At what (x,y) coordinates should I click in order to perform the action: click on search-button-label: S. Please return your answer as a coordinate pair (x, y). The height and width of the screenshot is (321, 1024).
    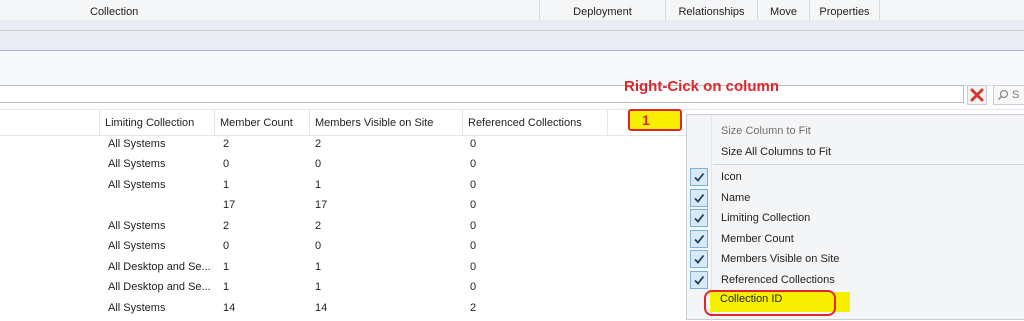
    Looking at the image, I should click on (1016, 95).